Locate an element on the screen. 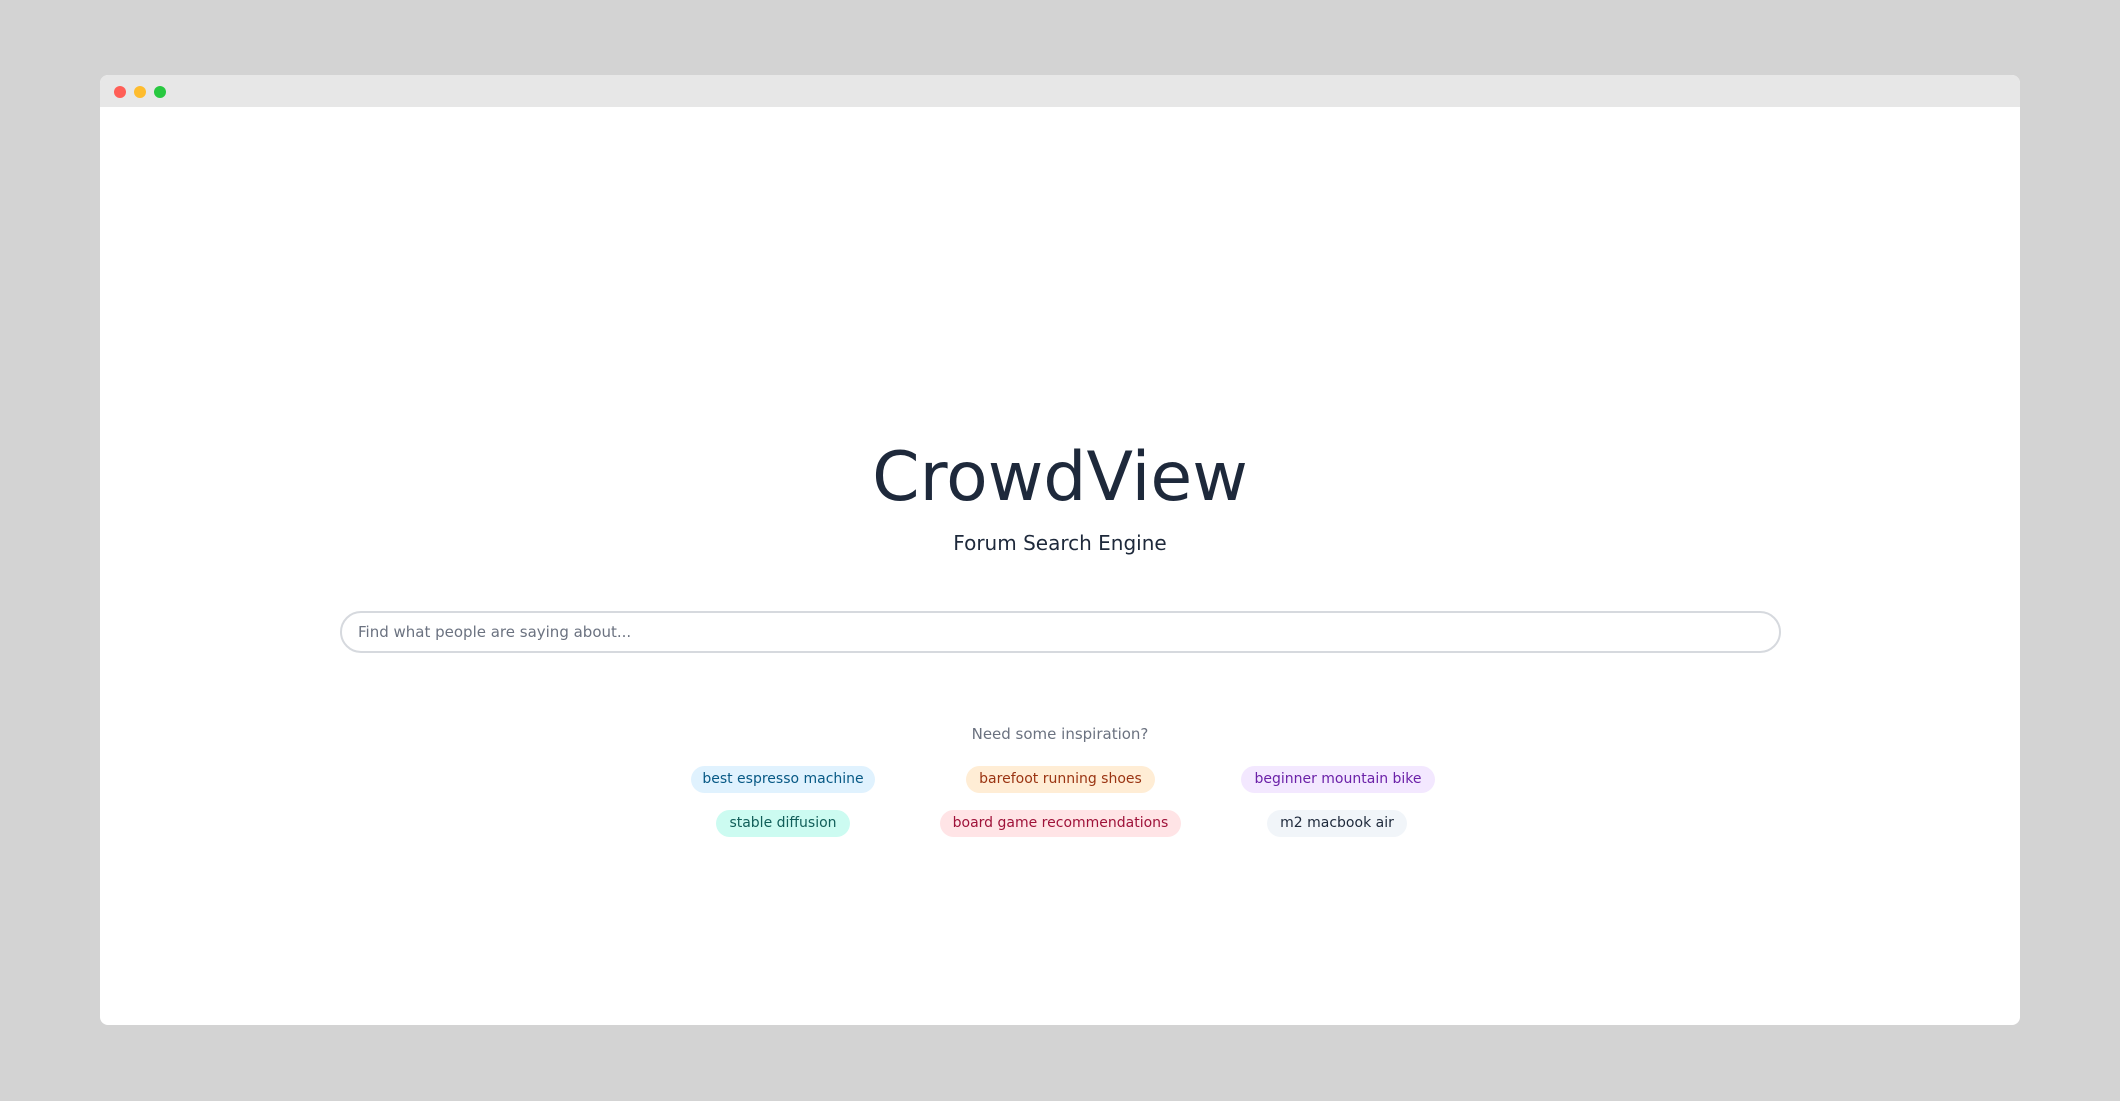 The image size is (2120, 1101). search-input is located at coordinates (1058, 632).